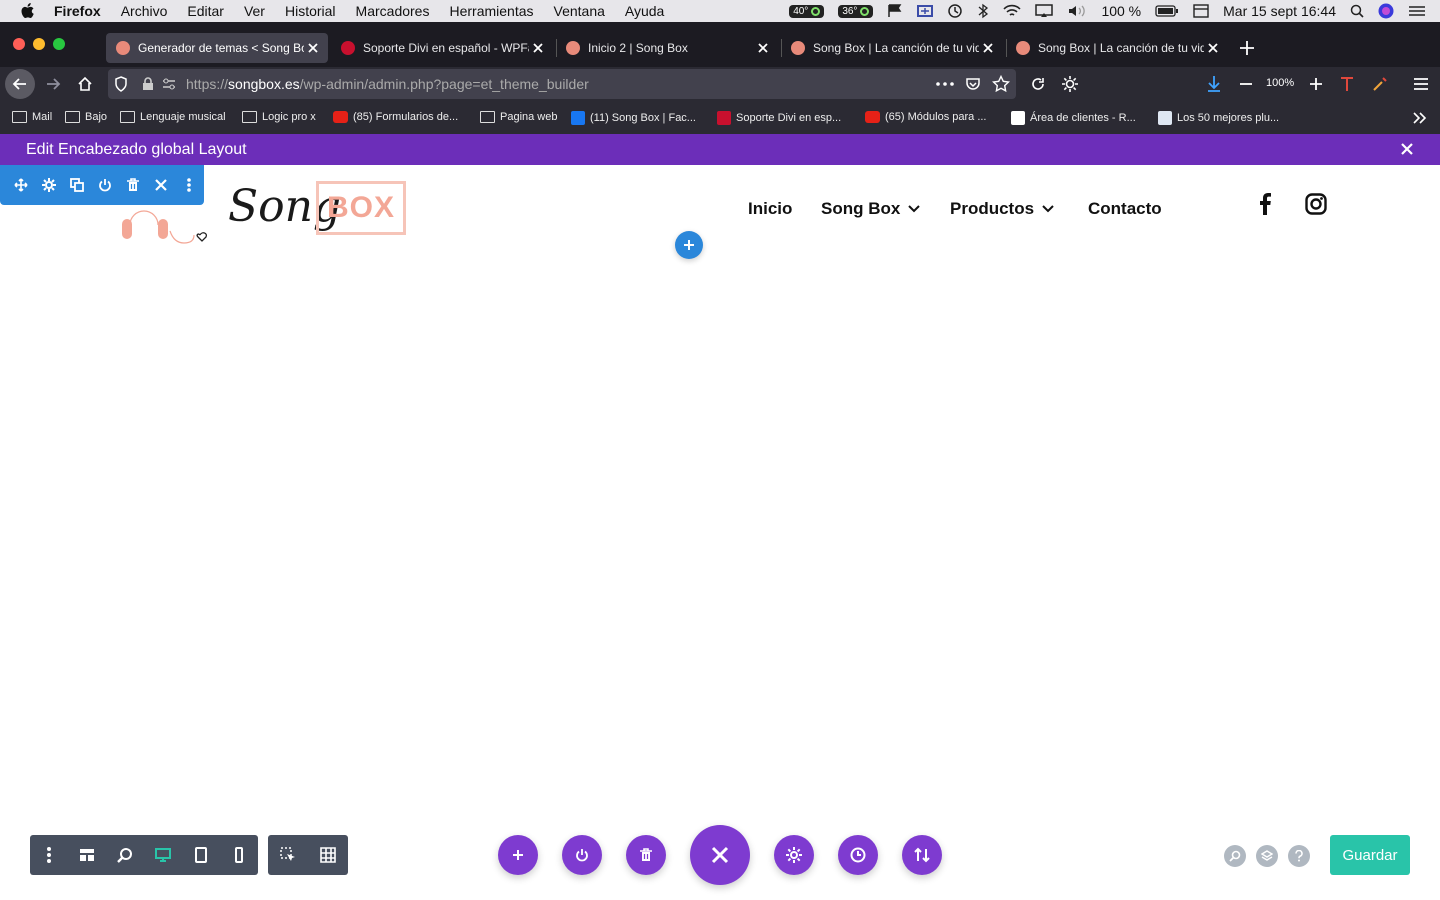 The image size is (1440, 900). Describe the element at coordinates (1347, 84) in the screenshot. I see `text-extension-icon` at that location.